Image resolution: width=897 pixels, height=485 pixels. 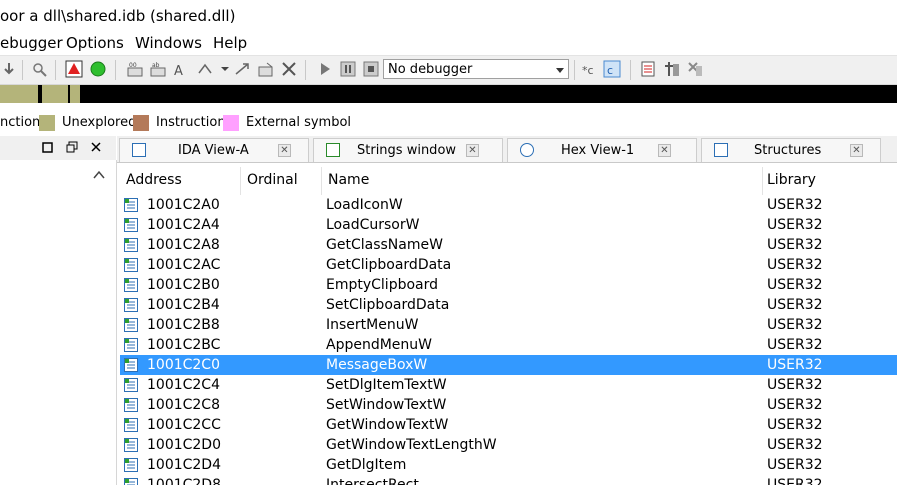 What do you see at coordinates (9, 69) in the screenshot?
I see `arrow-down-icon` at bounding box center [9, 69].